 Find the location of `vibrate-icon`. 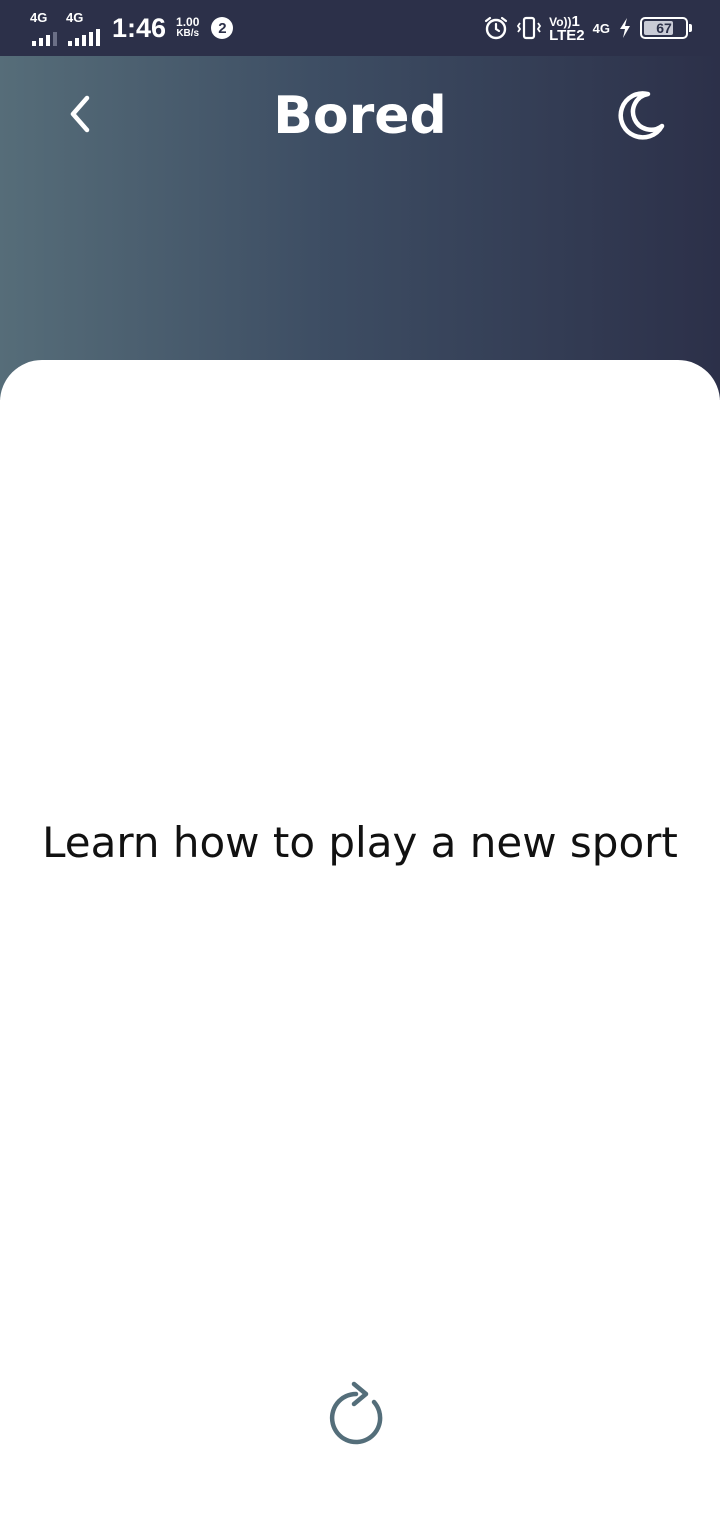

vibrate-icon is located at coordinates (529, 28).